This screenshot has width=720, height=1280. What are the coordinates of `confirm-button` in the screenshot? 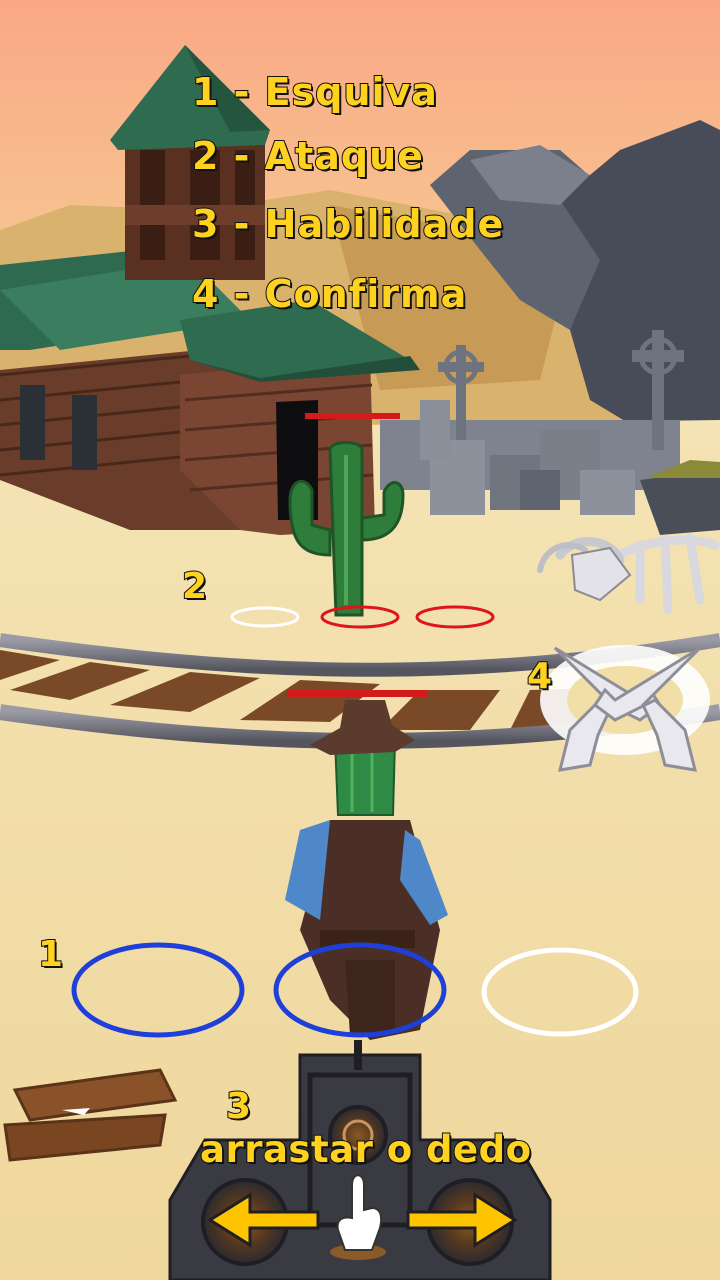 It's located at (625, 708).